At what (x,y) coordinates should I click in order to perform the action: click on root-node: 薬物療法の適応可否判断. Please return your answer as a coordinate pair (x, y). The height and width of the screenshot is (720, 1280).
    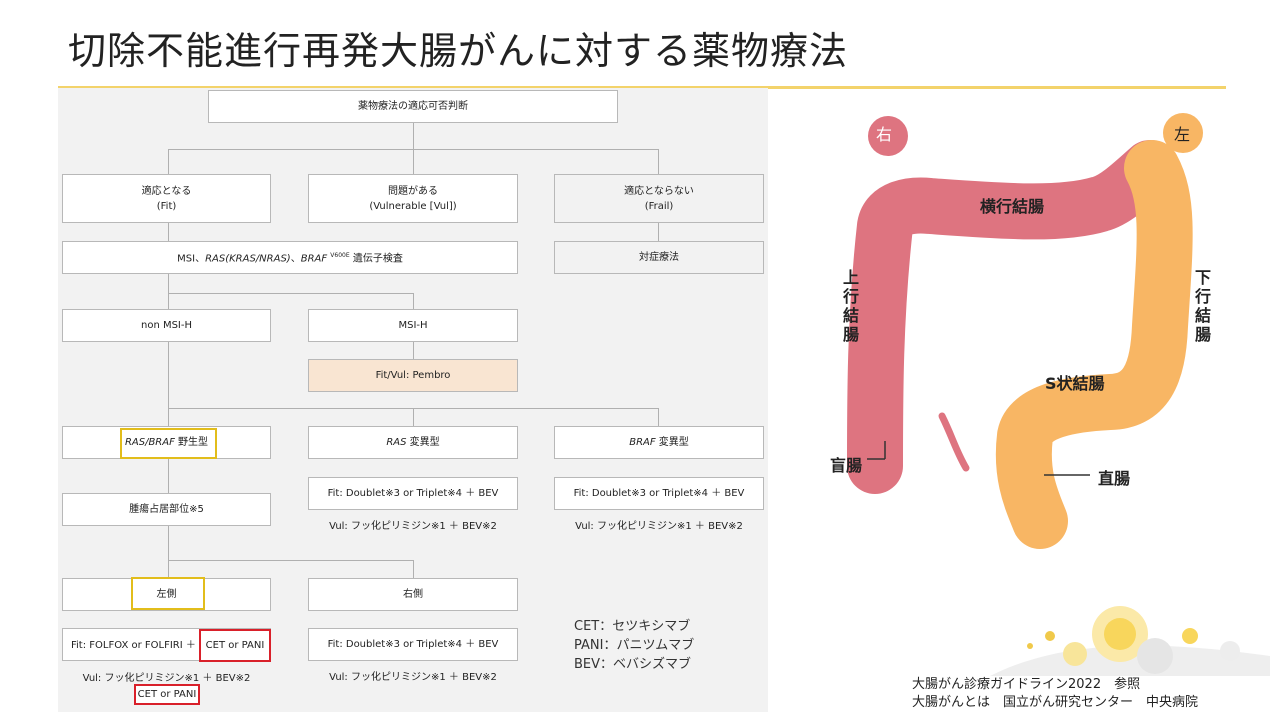
    Looking at the image, I should click on (413, 106).